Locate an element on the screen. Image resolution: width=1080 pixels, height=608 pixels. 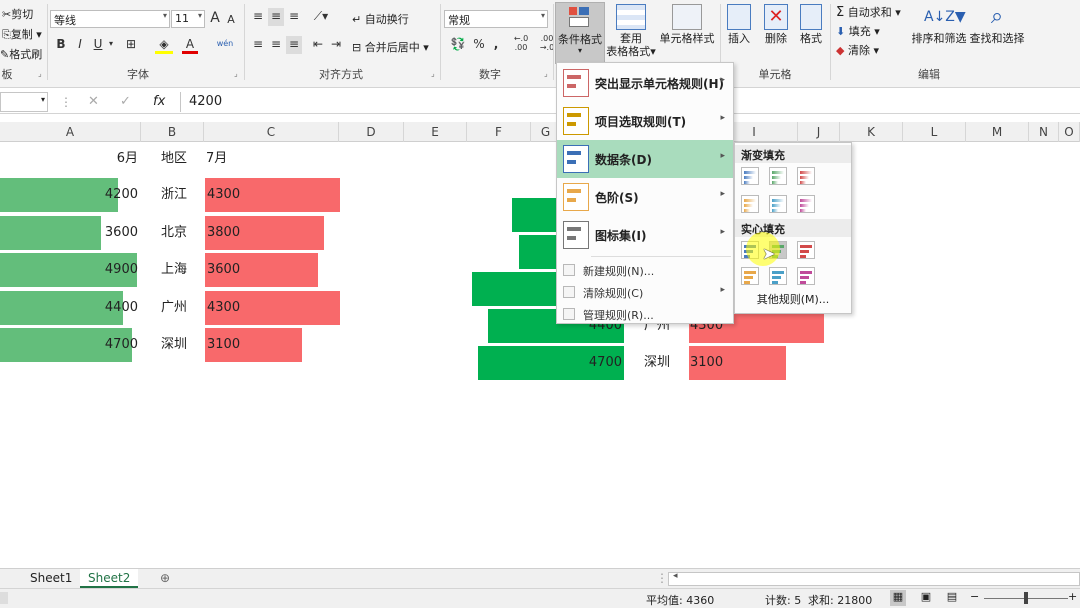
july-value: 4300 is located at coordinates (271, 308).